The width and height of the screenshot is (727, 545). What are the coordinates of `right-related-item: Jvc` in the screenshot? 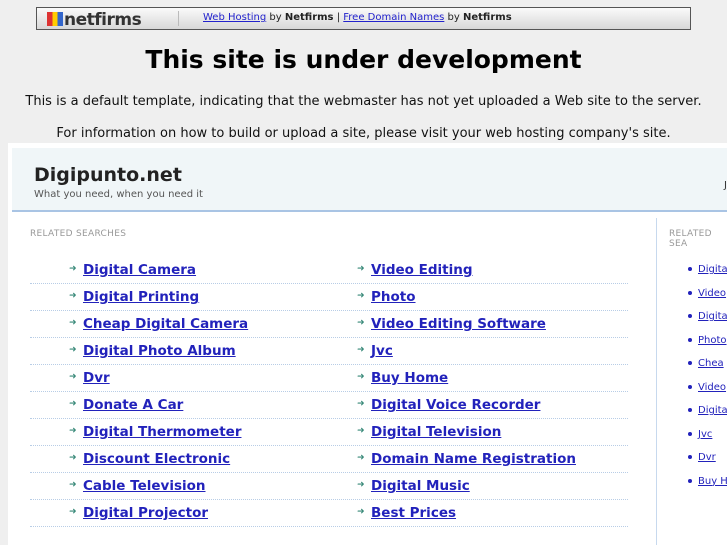 It's located at (700, 434).